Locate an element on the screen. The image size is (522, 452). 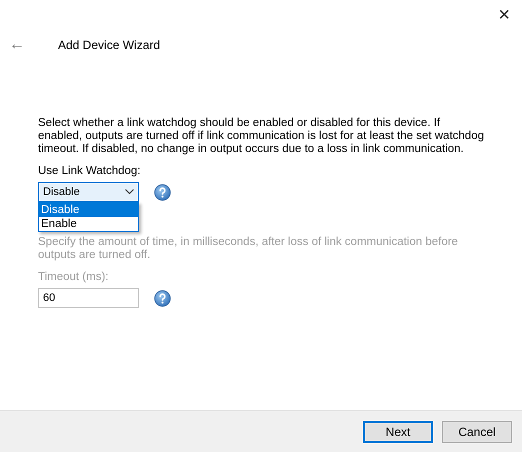
wizard-title: Add Device Wizard is located at coordinates (109, 45).